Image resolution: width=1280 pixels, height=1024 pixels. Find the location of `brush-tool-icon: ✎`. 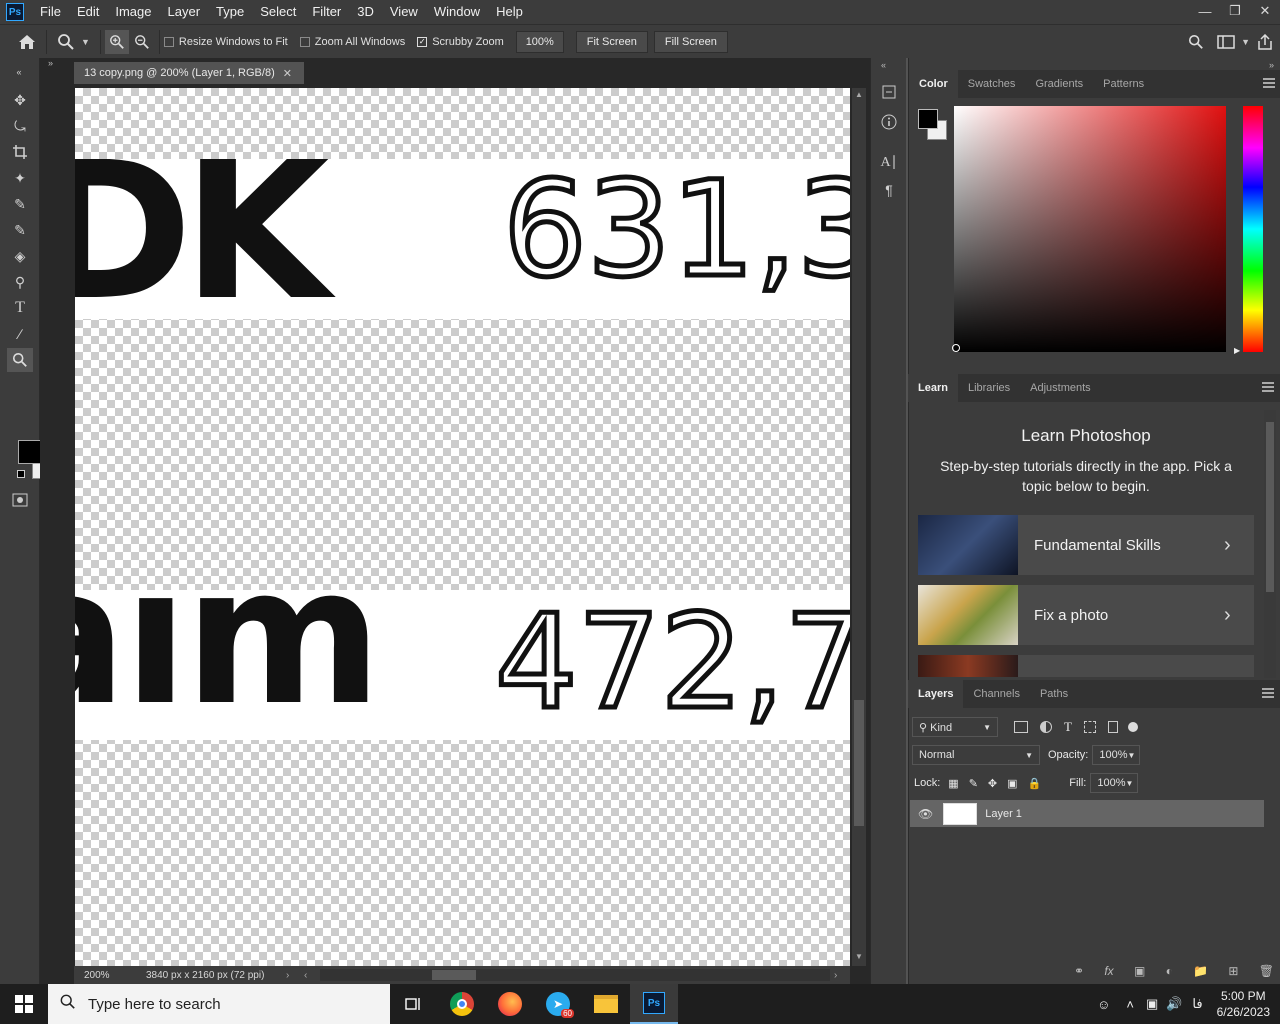

brush-tool-icon: ✎ is located at coordinates (20, 204).